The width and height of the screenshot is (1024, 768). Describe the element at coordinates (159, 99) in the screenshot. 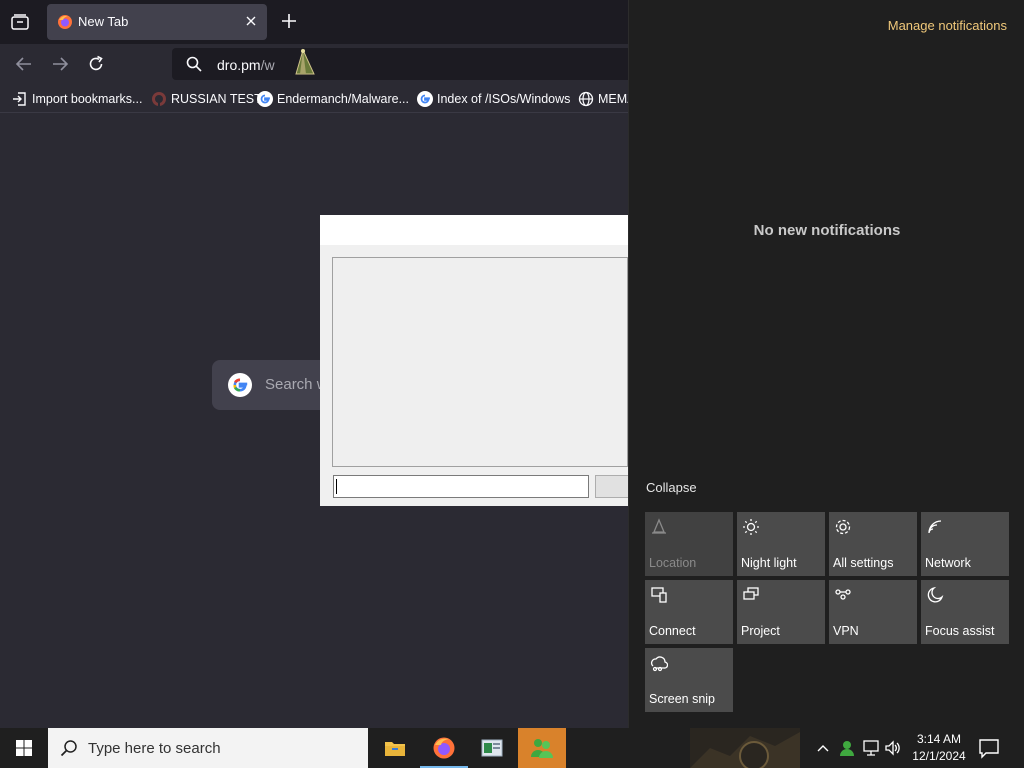

I see `github-icon` at that location.